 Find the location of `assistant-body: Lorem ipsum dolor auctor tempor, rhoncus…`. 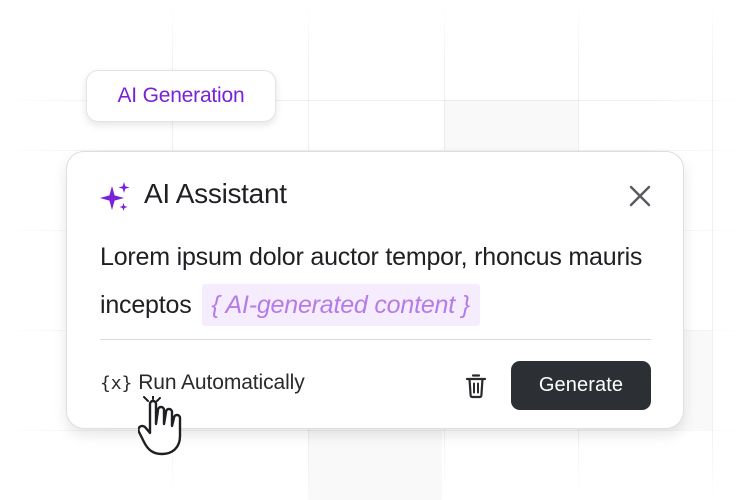

assistant-body: Lorem ipsum dolor auctor tempor, rhoncus… is located at coordinates (380, 281).